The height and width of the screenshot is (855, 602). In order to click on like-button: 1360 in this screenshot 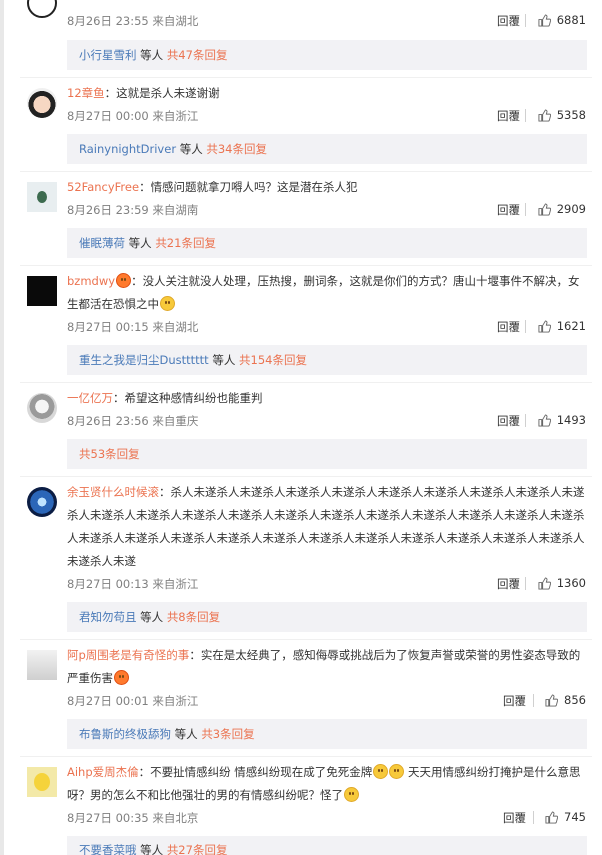, I will do `click(562, 583)`.